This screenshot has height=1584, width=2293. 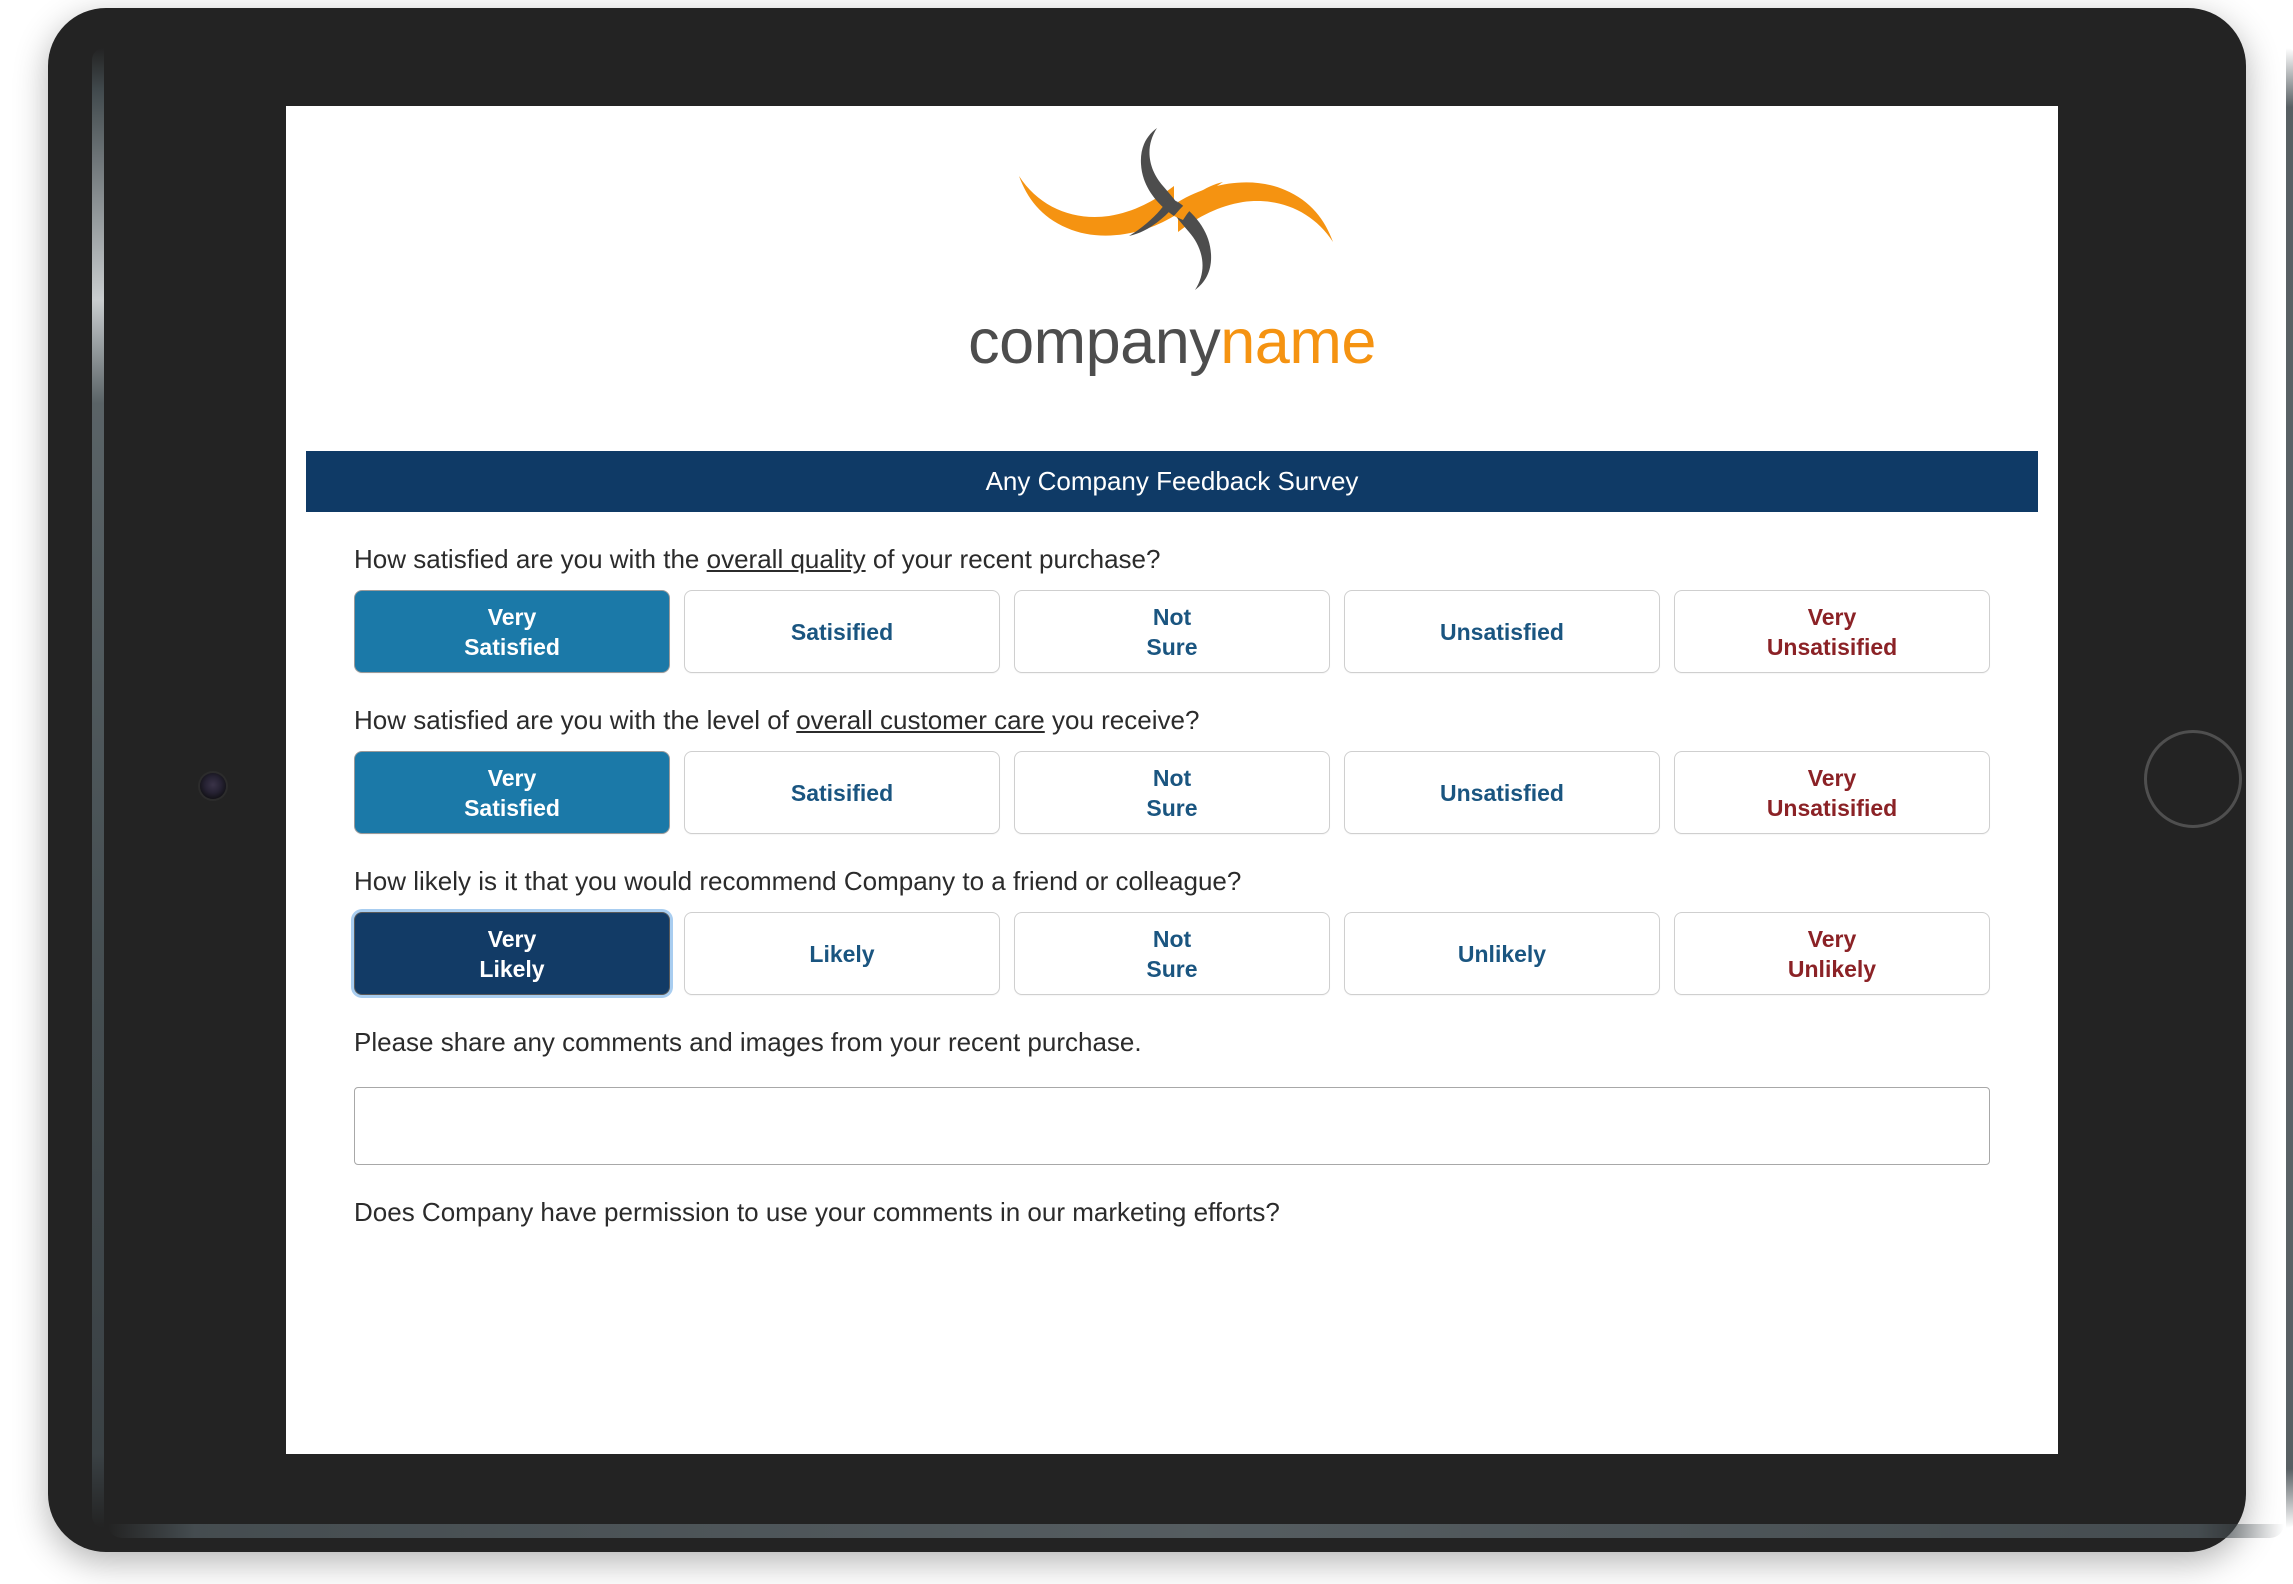 I want to click on option-very-satisfied-care: Very Satisfied, so click(x=512, y=792).